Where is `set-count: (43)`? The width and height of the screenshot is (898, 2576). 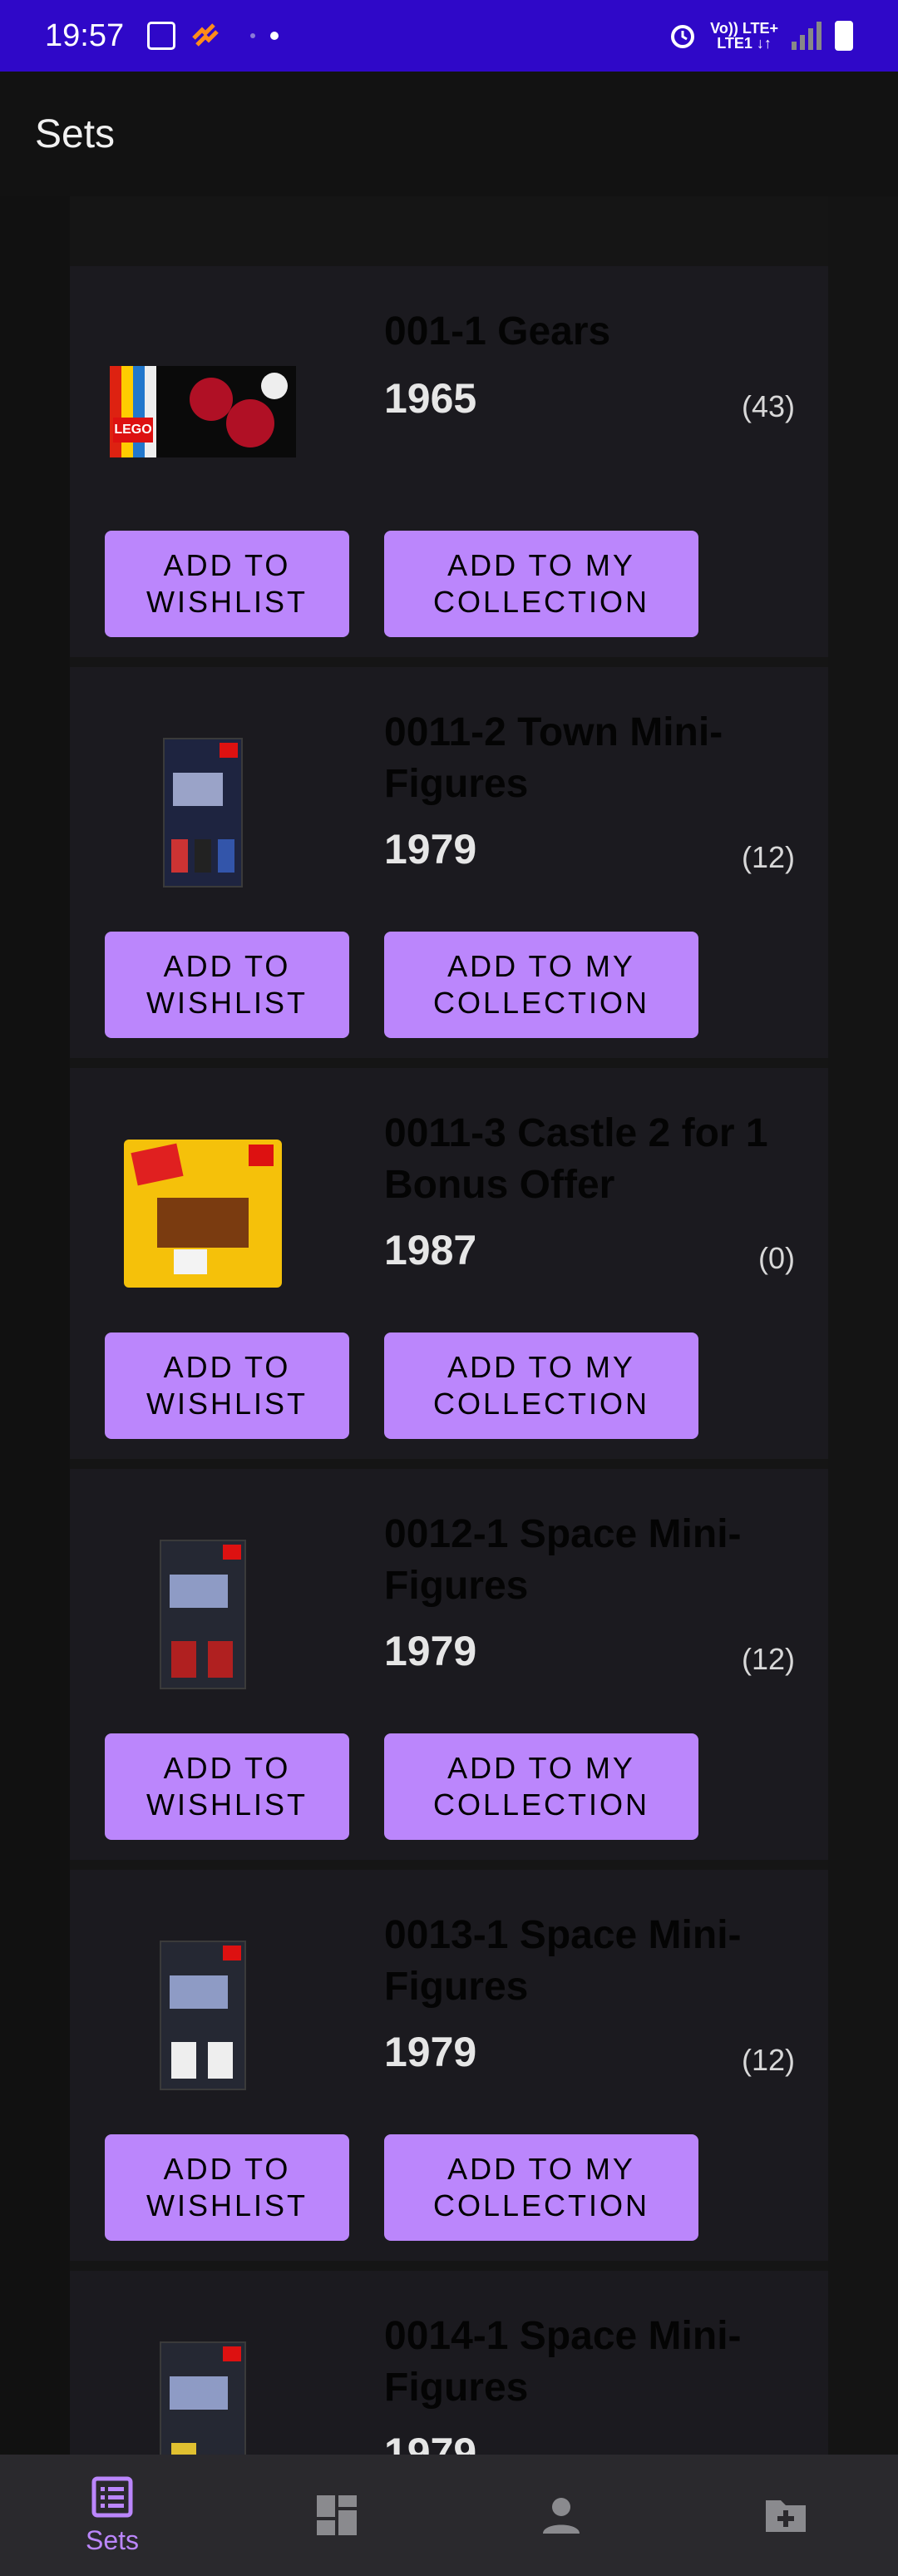 set-count: (43) is located at coordinates (768, 406).